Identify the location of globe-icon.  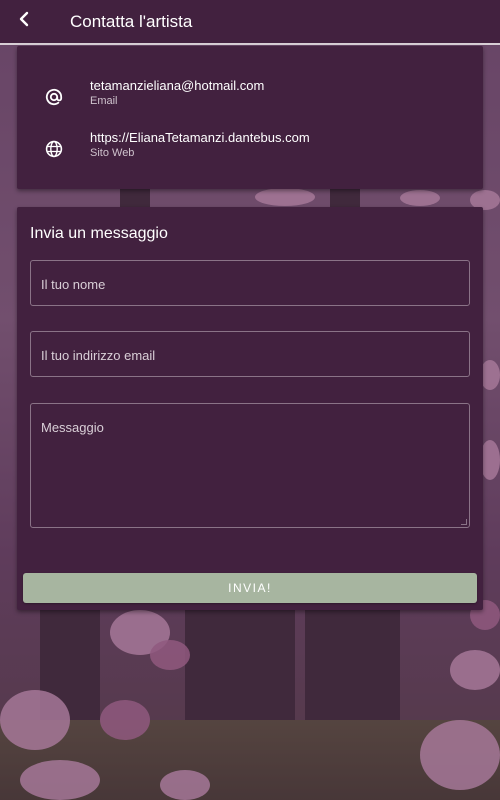
(54, 149).